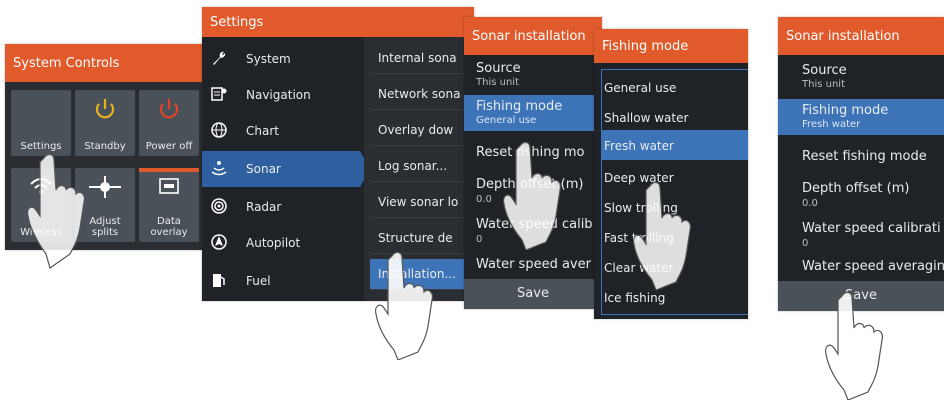 The image size is (944, 401). I want to click on row-water-speed-calibration-label: Water speed calib, so click(534, 224).